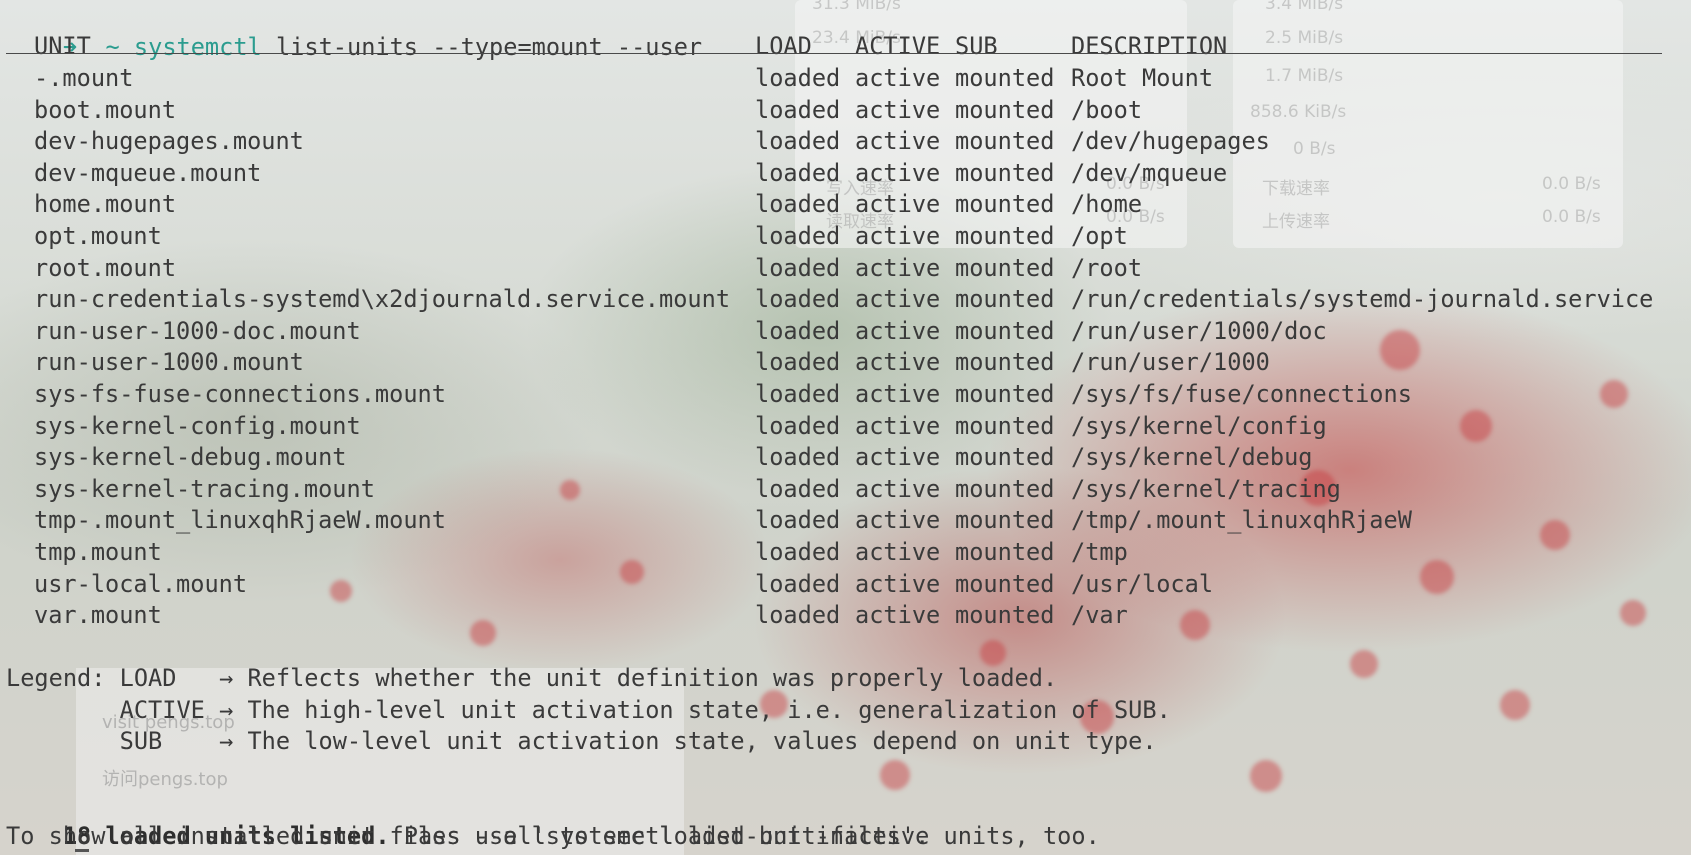  What do you see at coordinates (190, 457) in the screenshot?
I see `unit-name: sys-kernel-debug.mount` at bounding box center [190, 457].